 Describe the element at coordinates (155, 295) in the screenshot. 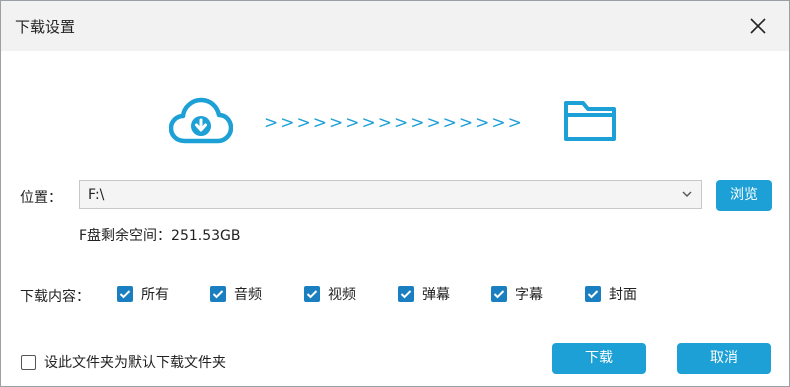

I see `checkbox-label: 所有` at that location.